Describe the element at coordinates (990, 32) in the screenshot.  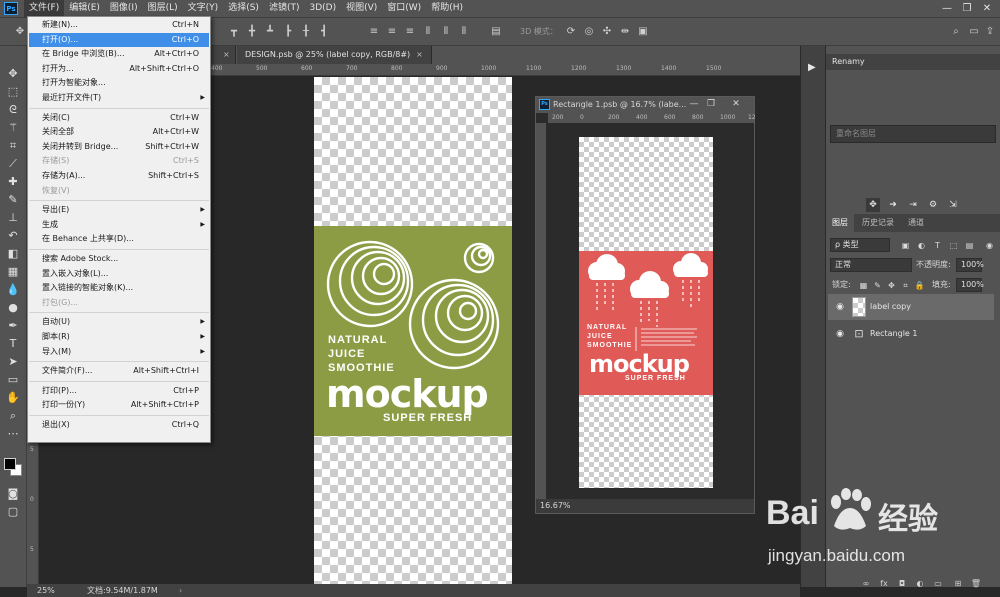
I see `share-icon: ⇪` at that location.